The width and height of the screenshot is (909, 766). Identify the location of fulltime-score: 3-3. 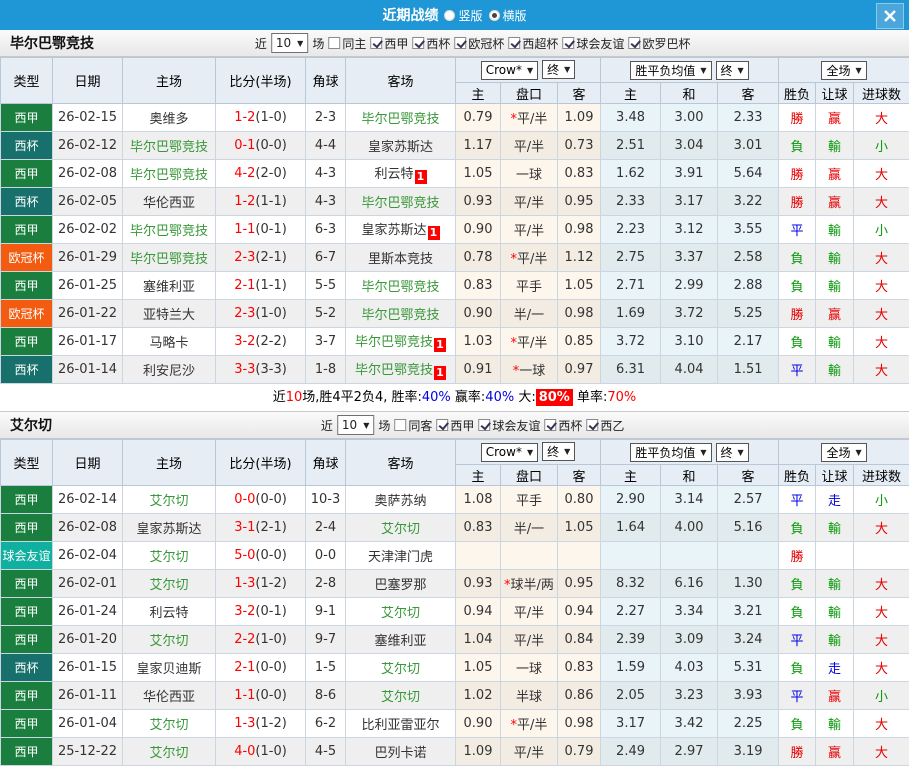
(244, 369).